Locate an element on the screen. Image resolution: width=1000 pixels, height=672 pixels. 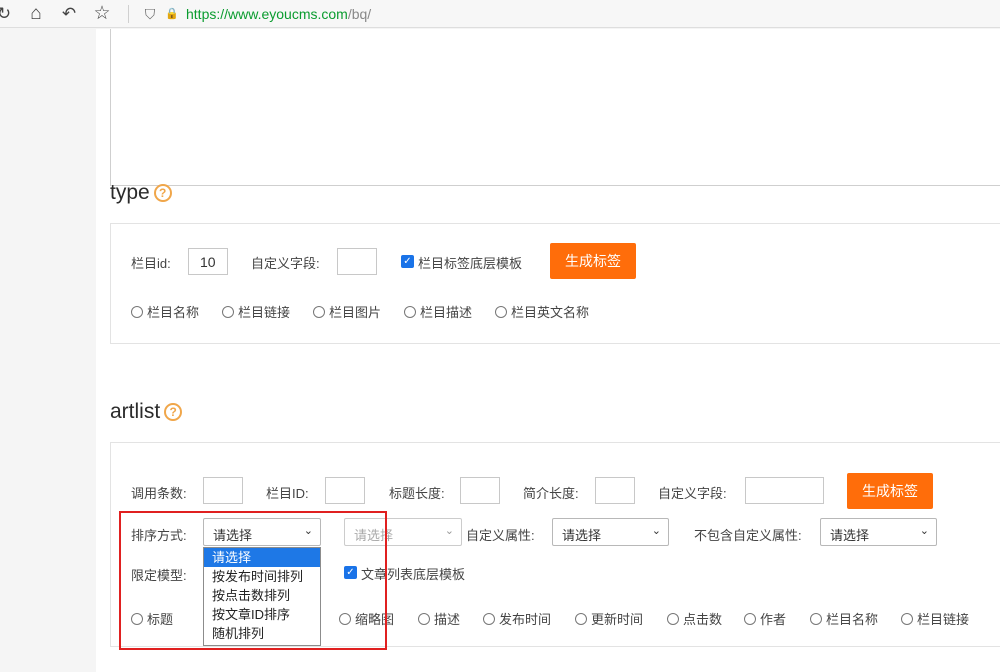
cat-id-label: 栏目id: is located at coordinates (151, 263).